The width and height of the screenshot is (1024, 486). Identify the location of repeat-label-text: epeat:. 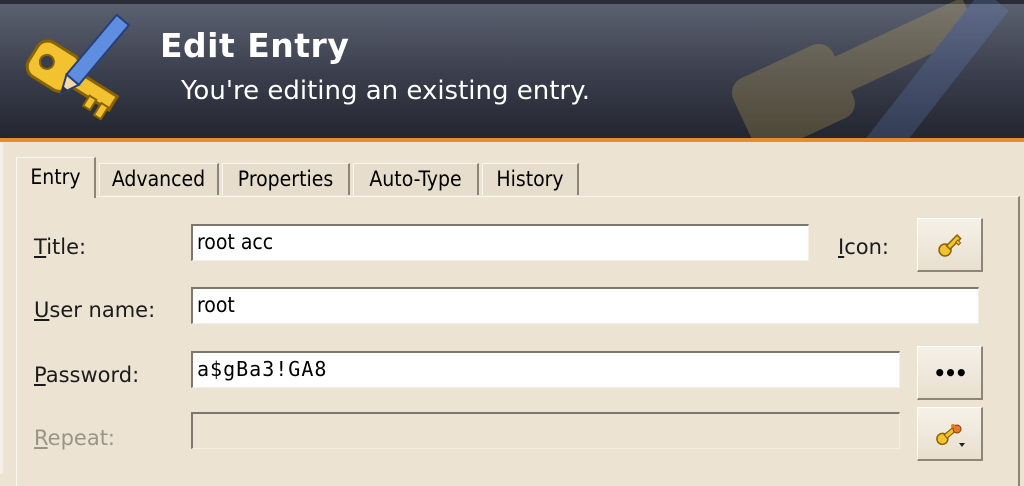
(81, 438).